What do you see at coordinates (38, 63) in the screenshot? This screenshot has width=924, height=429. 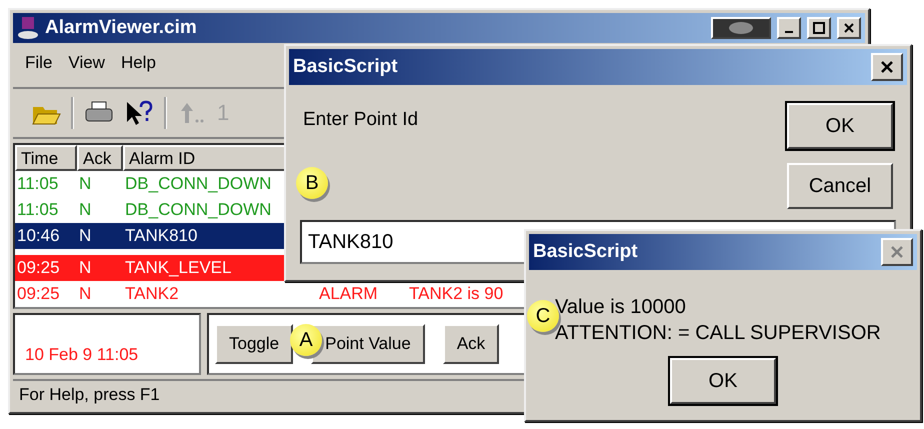 I see `menu-item: File` at bounding box center [38, 63].